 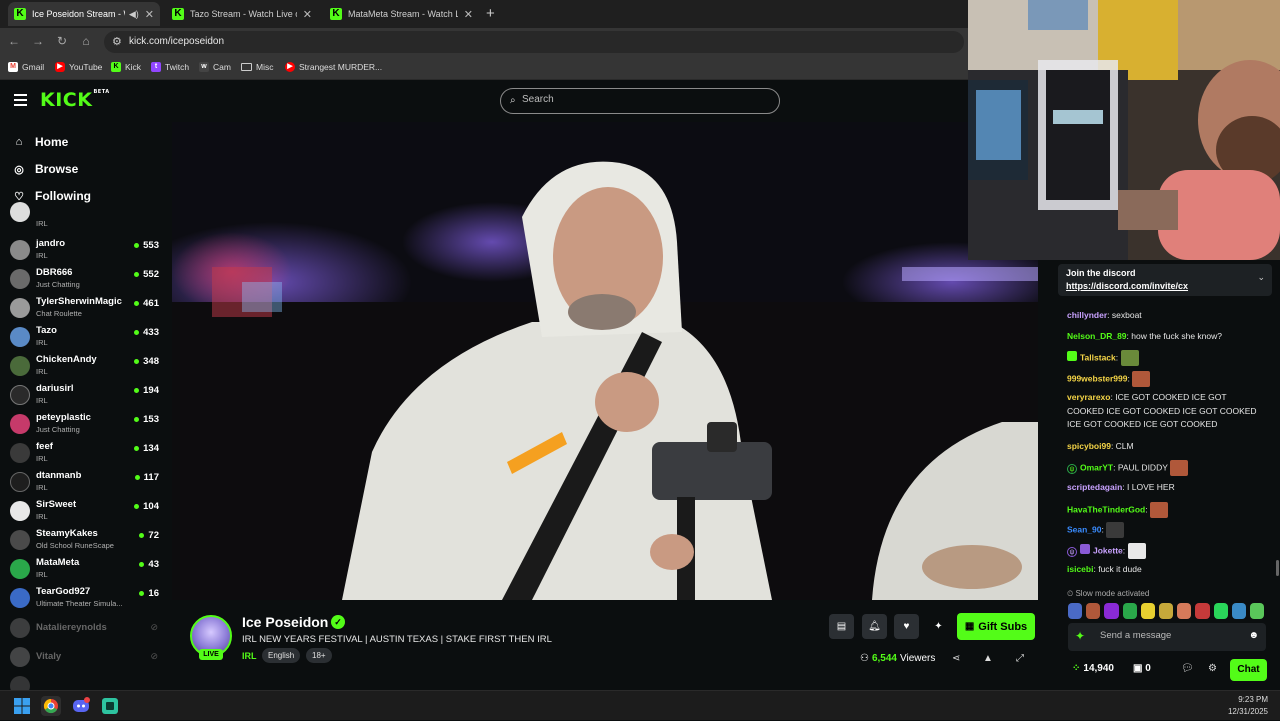 I want to click on heart-icon: ♥, so click(x=906, y=626).